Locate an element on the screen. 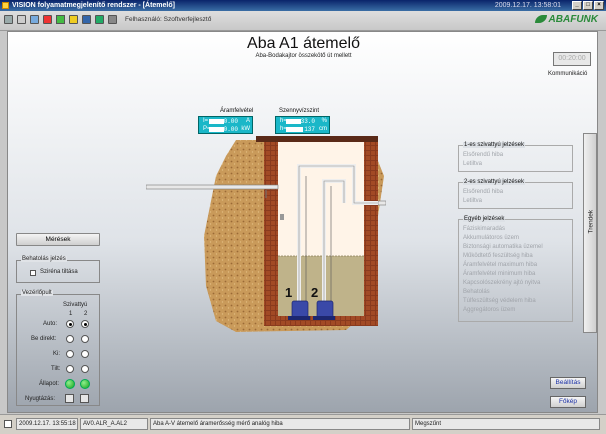 The height and width of the screenshot is (434, 606). measurements-button: Mérések is located at coordinates (58, 239).